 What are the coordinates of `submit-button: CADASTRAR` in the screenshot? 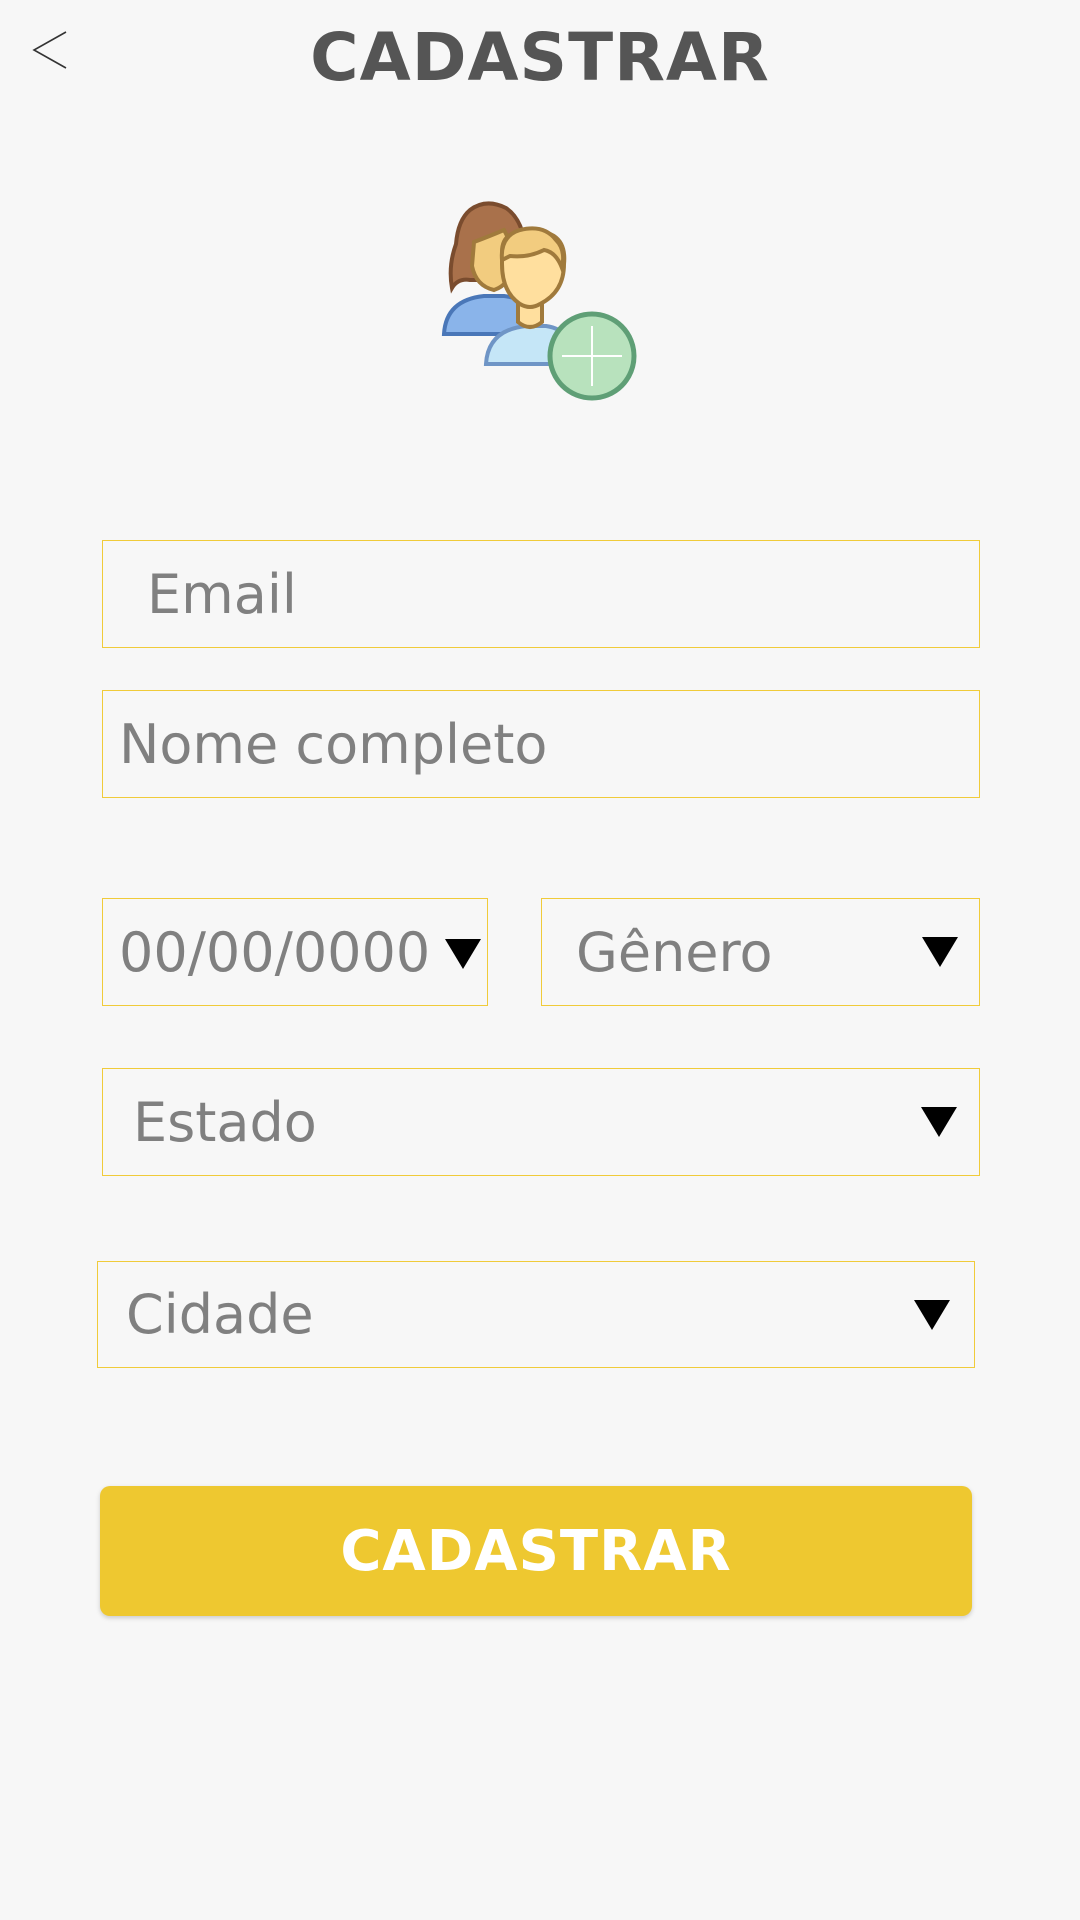 It's located at (536, 1551).